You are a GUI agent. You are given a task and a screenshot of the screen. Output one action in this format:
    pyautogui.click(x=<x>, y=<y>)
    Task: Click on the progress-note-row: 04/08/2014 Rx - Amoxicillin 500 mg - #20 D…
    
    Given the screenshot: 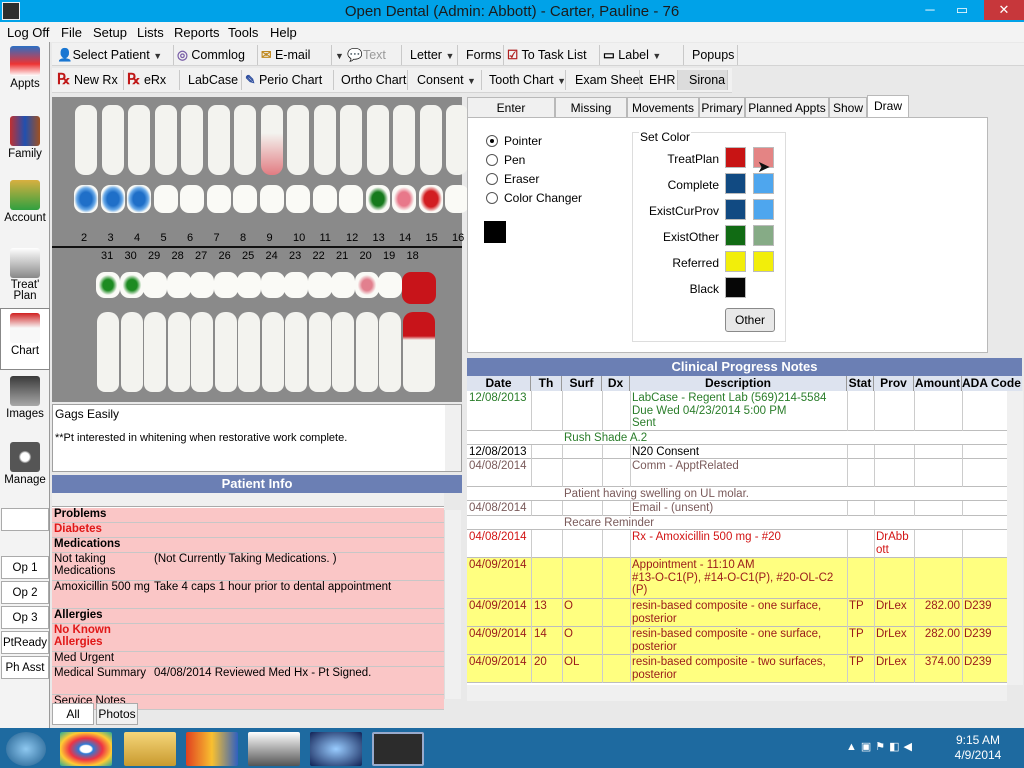 What is the action you would take?
    pyautogui.click(x=737, y=544)
    